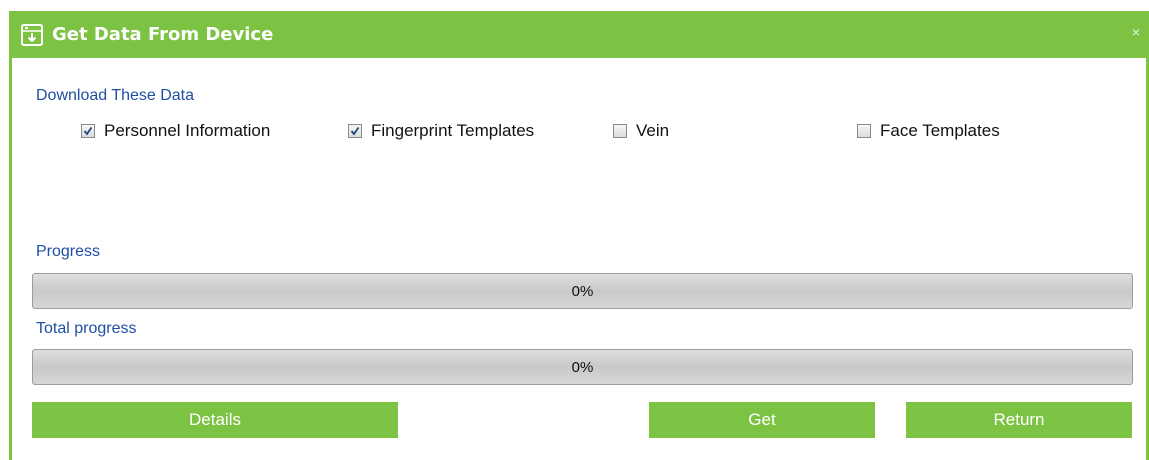 Image resolution: width=1149 pixels, height=460 pixels. Describe the element at coordinates (163, 34) in the screenshot. I see `window-title: Get Data From Device` at that location.